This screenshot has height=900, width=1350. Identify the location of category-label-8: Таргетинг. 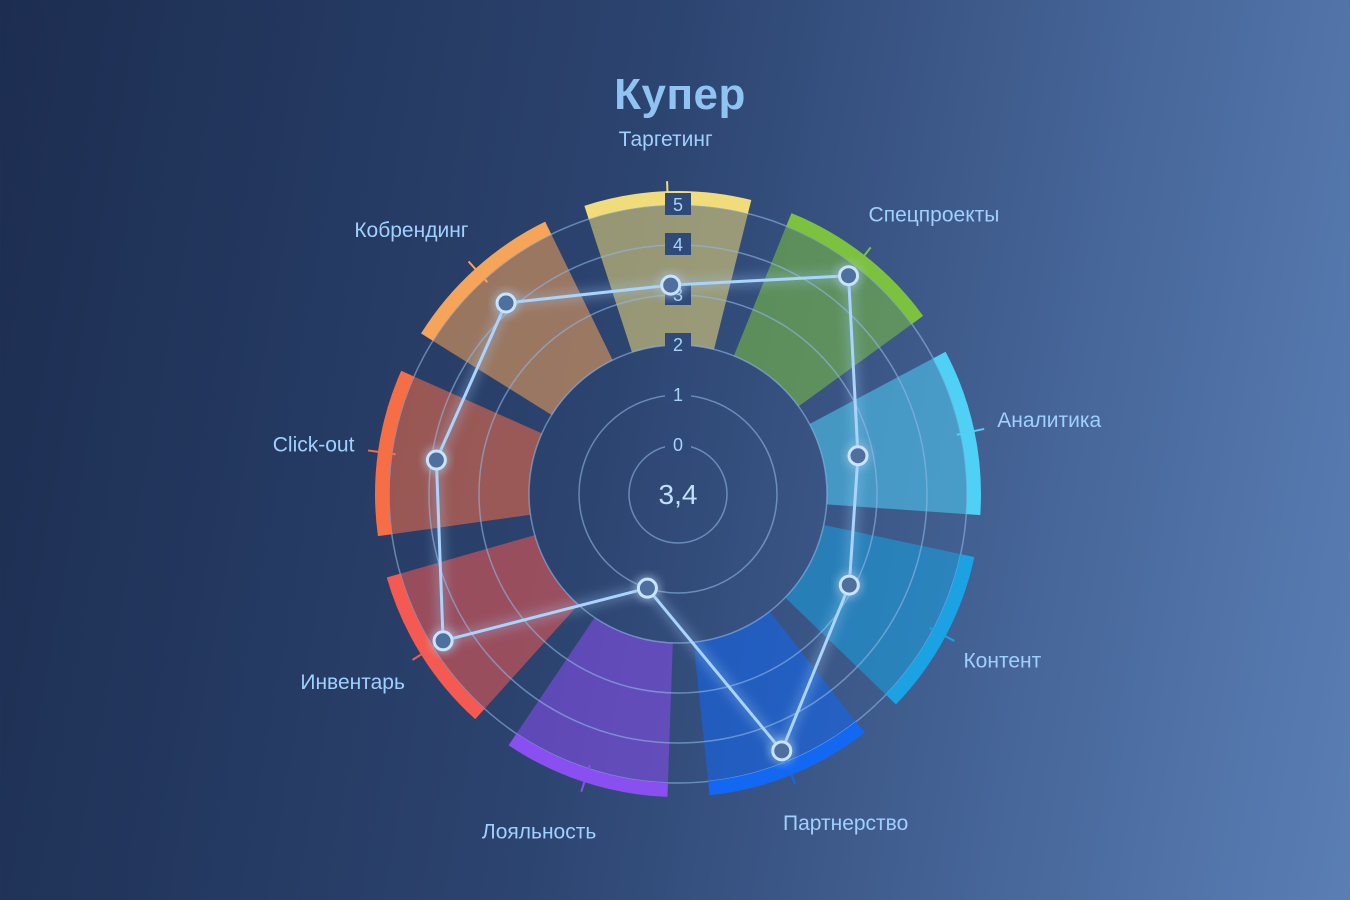
(666, 139).